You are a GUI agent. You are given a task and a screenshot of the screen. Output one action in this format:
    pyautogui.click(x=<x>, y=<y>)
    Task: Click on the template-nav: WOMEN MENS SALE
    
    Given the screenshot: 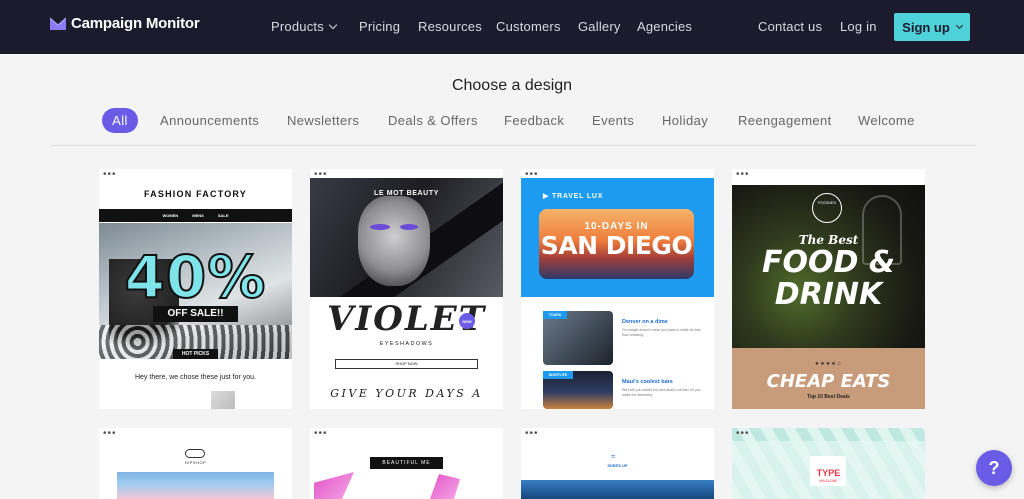 What is the action you would take?
    pyautogui.click(x=195, y=215)
    